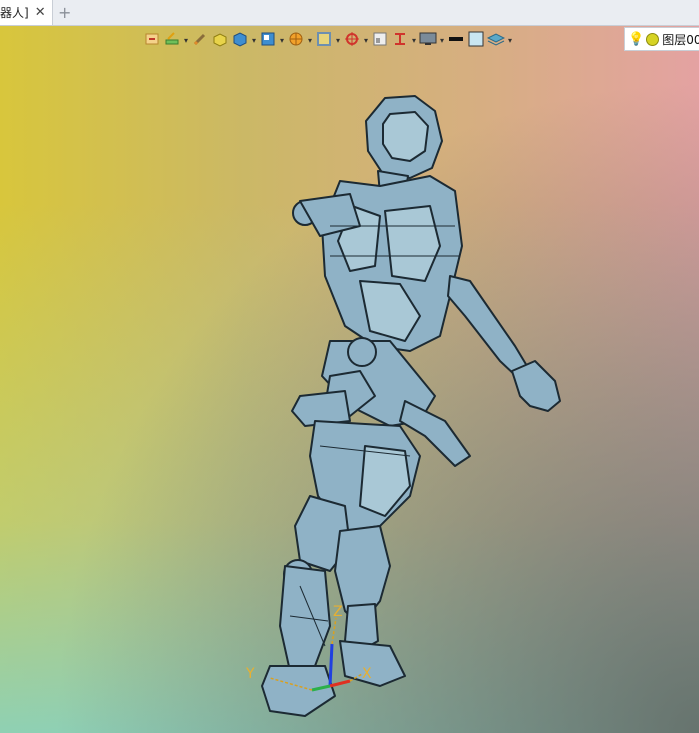  What do you see at coordinates (403, 39) in the screenshot?
I see `bracket-icon: ▾` at bounding box center [403, 39].